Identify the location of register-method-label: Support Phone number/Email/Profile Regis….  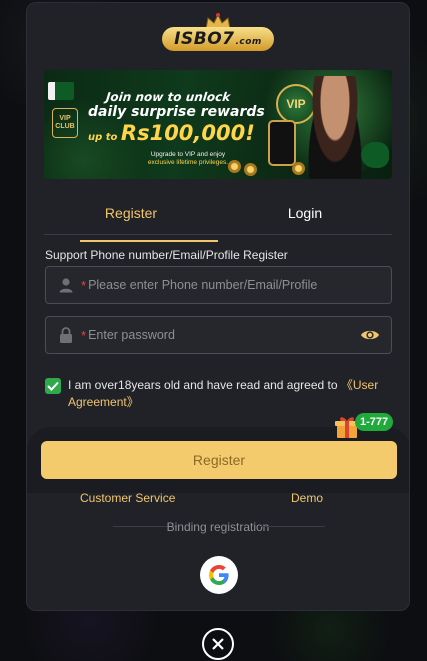
(166, 255).